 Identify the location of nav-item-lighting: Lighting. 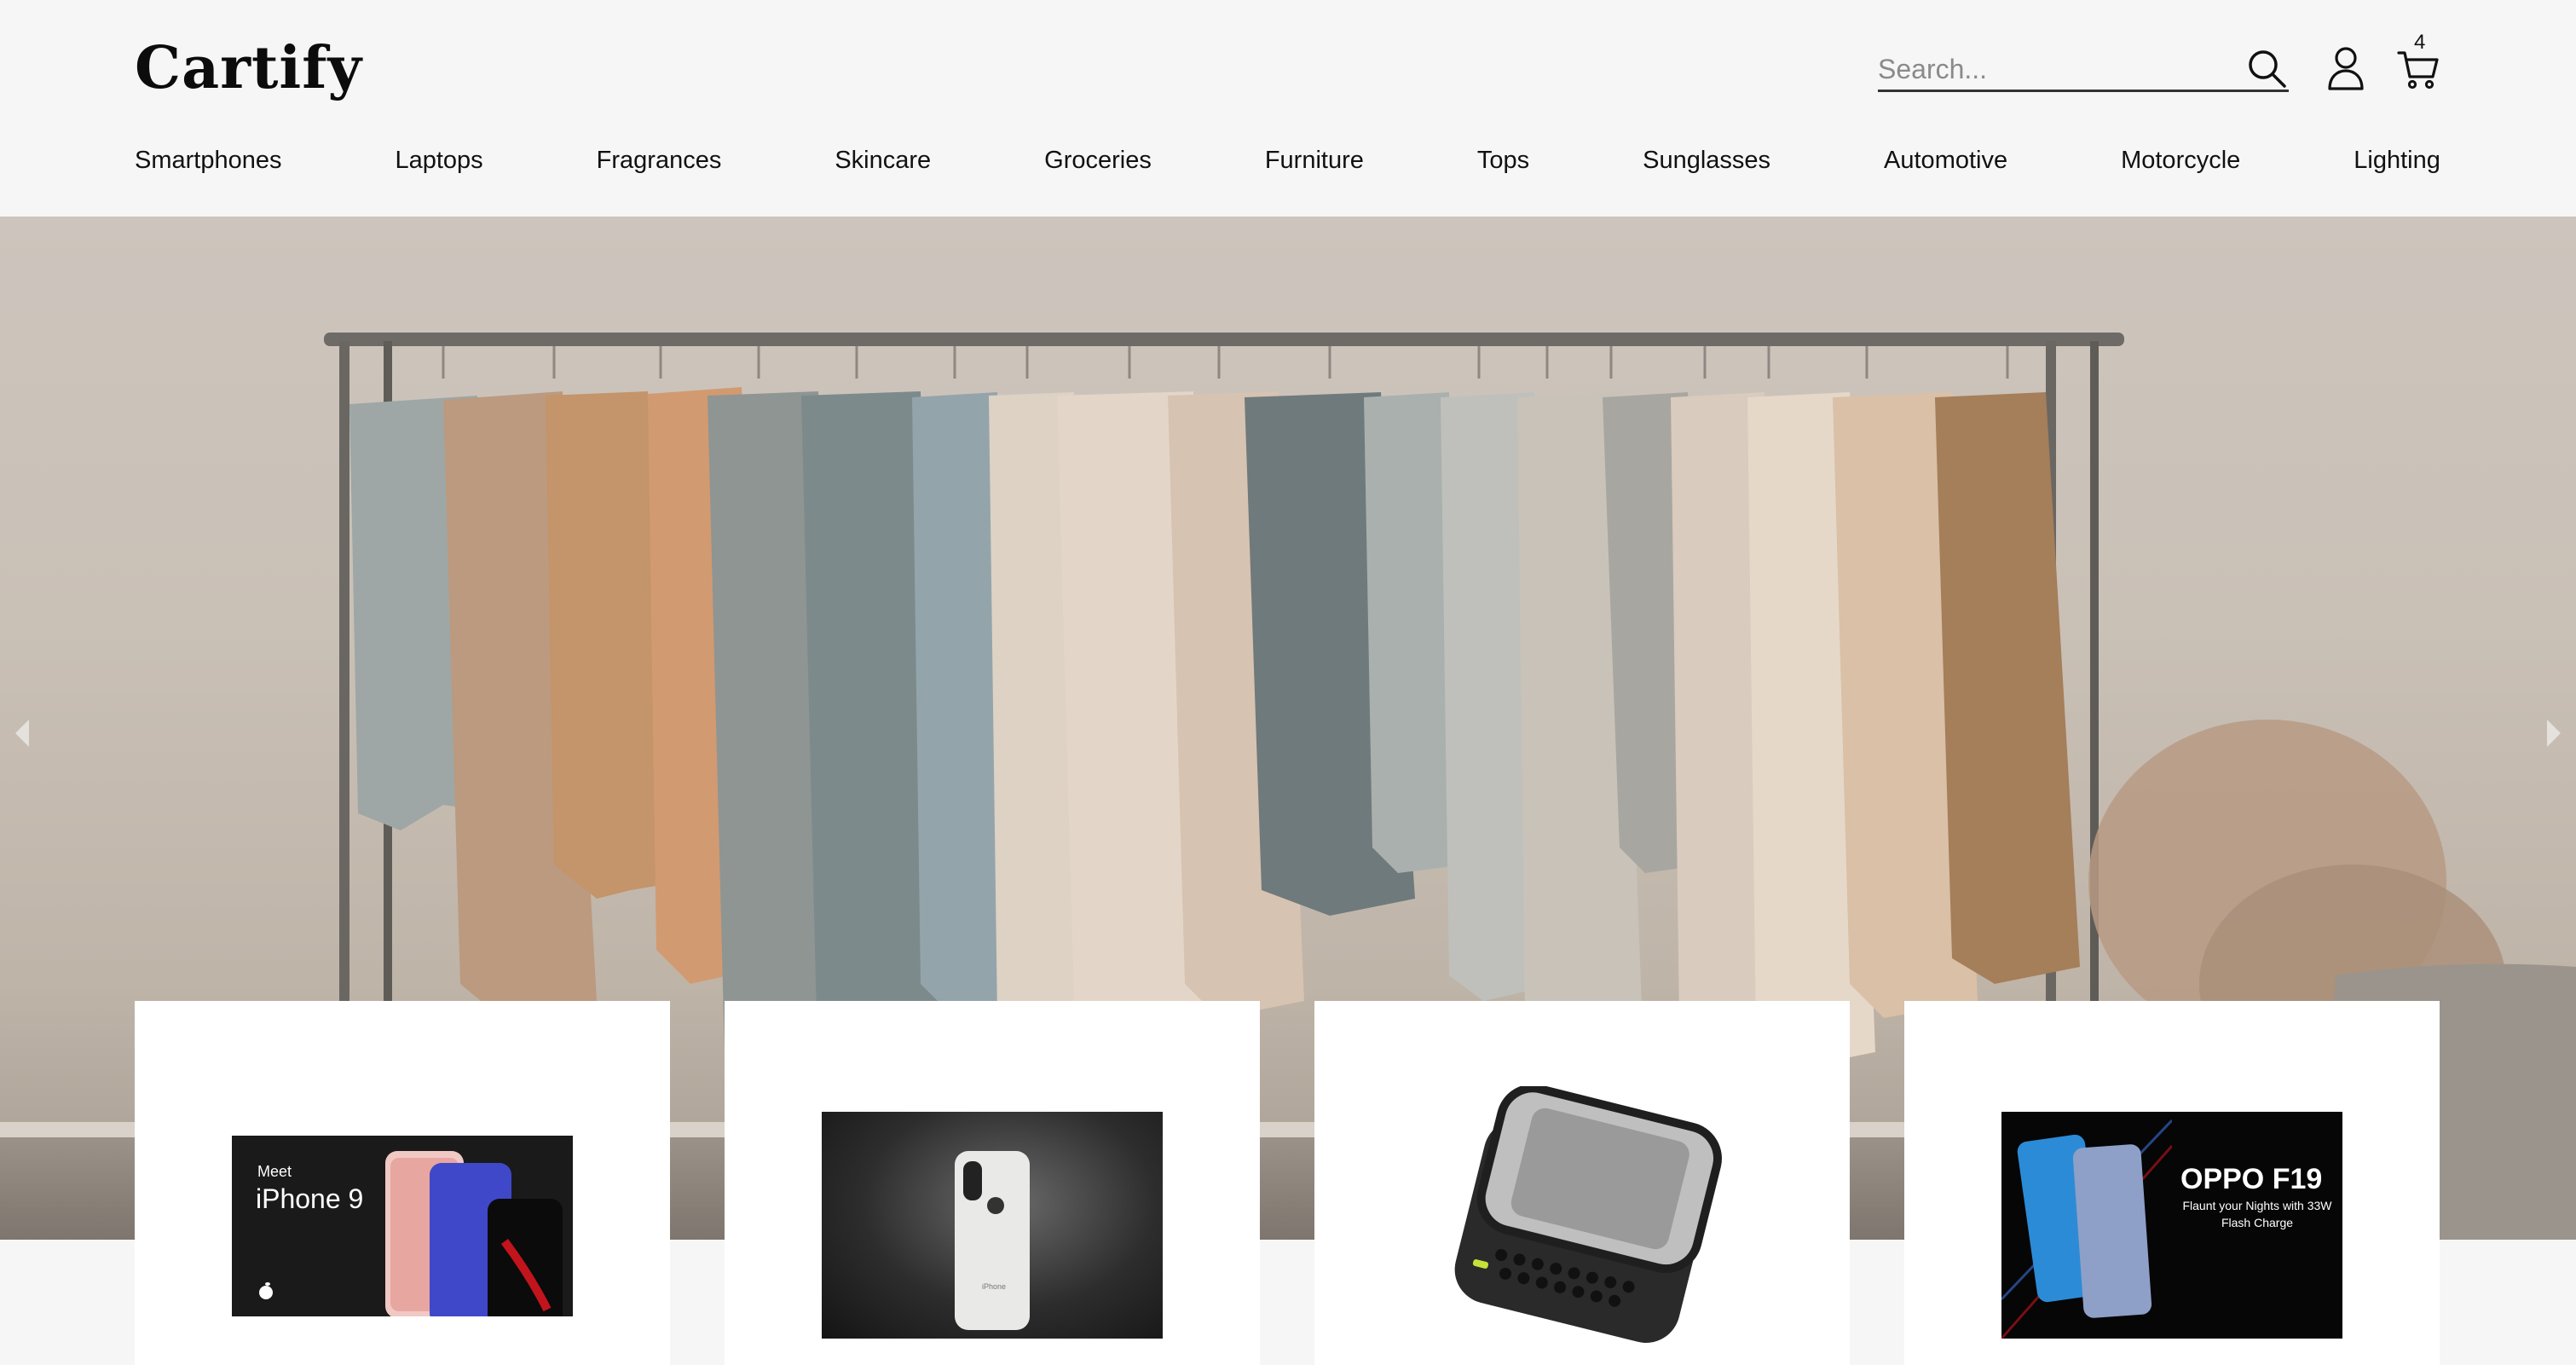
(2397, 161).